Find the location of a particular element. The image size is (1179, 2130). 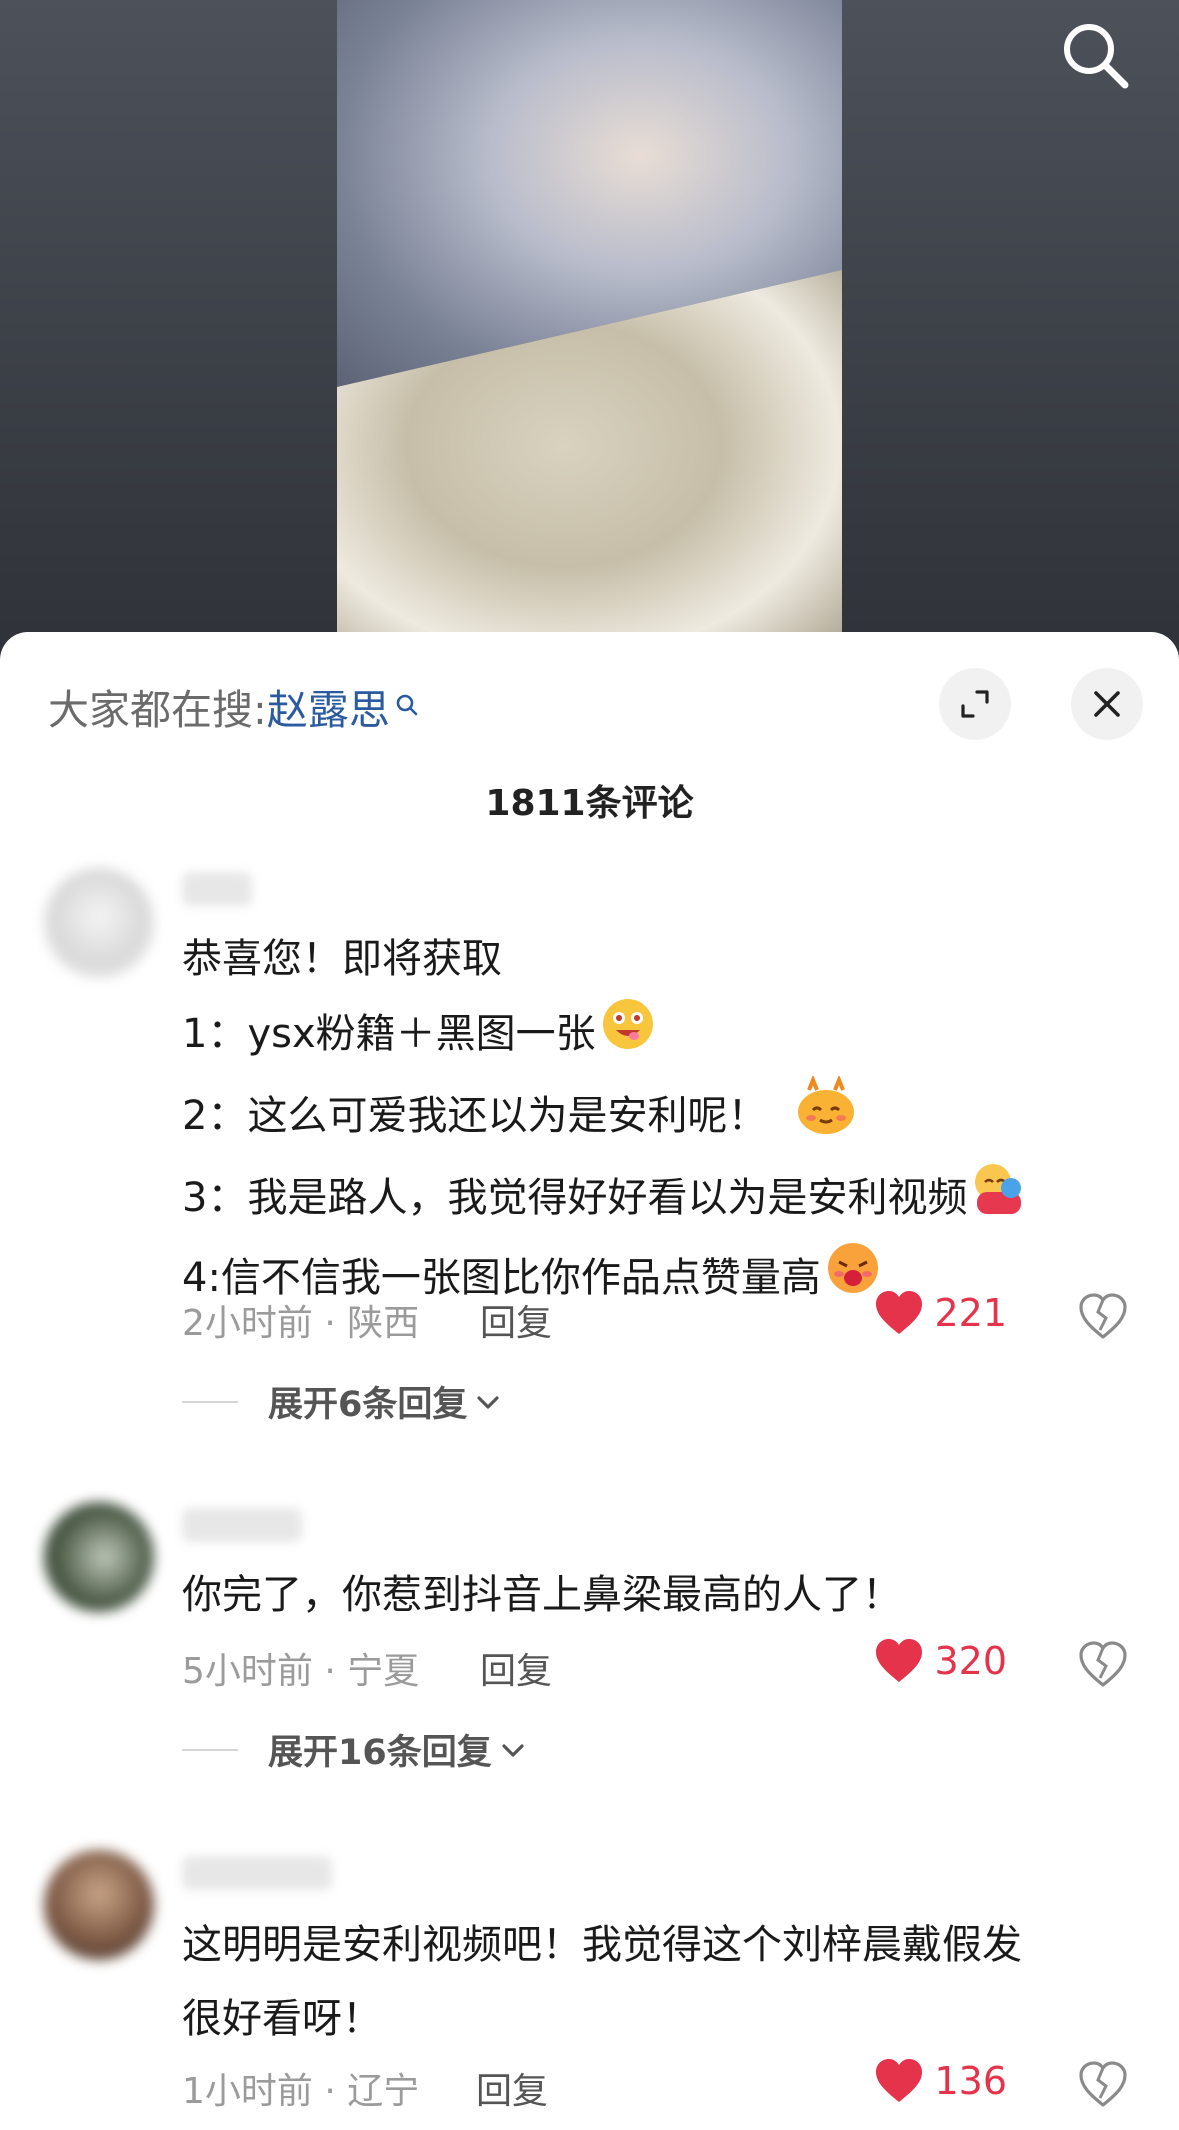

expand-replies-label: 展开16条回复 is located at coordinates (380, 1753).